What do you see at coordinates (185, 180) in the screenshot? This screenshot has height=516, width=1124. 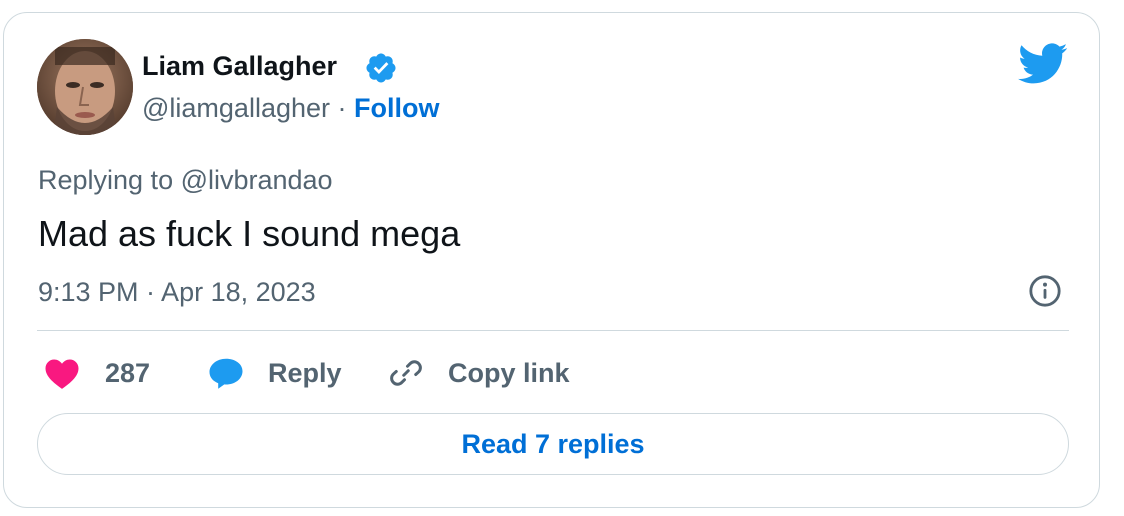 I see `replying-to: Replying to @livbrandao` at bounding box center [185, 180].